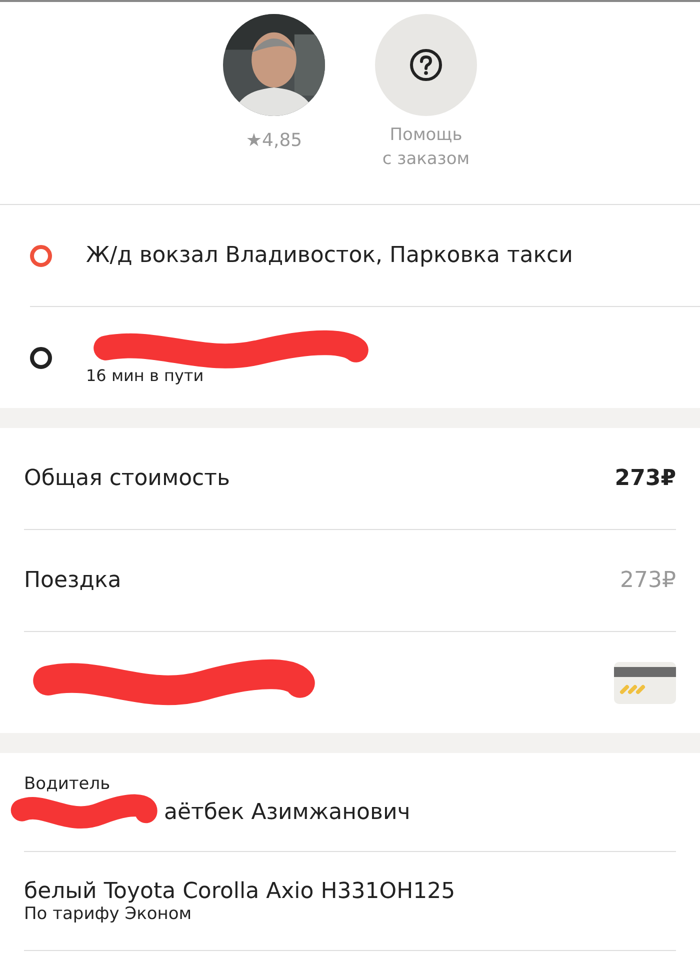 The image size is (700, 953). I want to click on trip-duration: 16 мин в пути, so click(145, 375).